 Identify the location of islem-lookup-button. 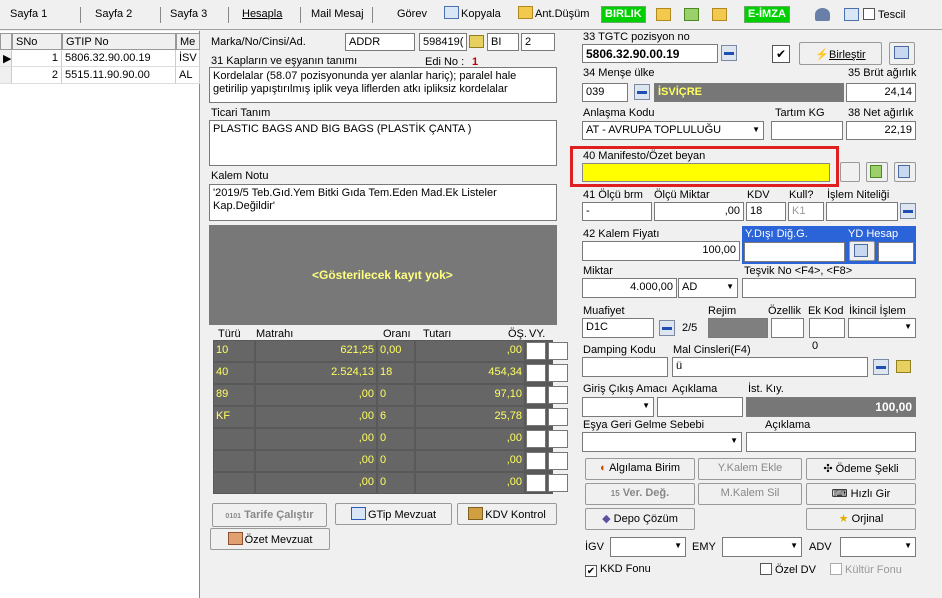
(908, 211).